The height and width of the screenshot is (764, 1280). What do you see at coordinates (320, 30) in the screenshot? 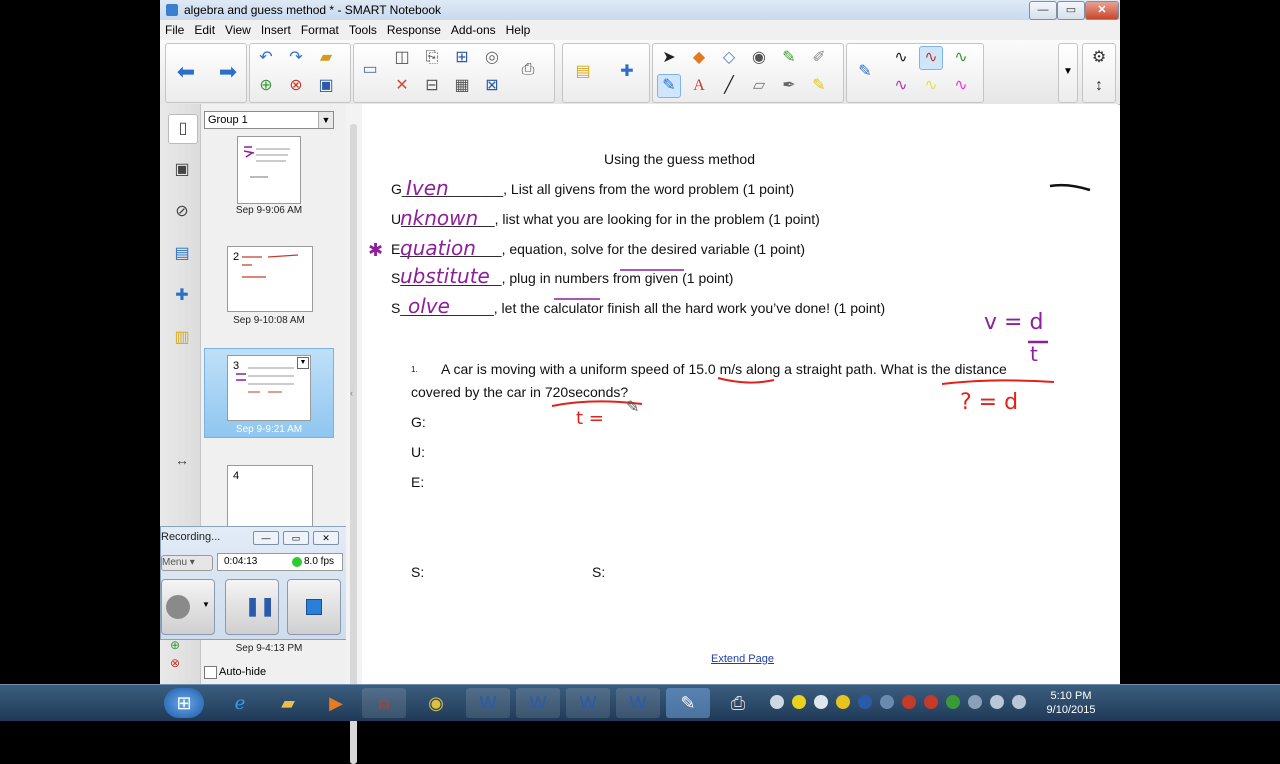
I see `menu-format: Format` at bounding box center [320, 30].